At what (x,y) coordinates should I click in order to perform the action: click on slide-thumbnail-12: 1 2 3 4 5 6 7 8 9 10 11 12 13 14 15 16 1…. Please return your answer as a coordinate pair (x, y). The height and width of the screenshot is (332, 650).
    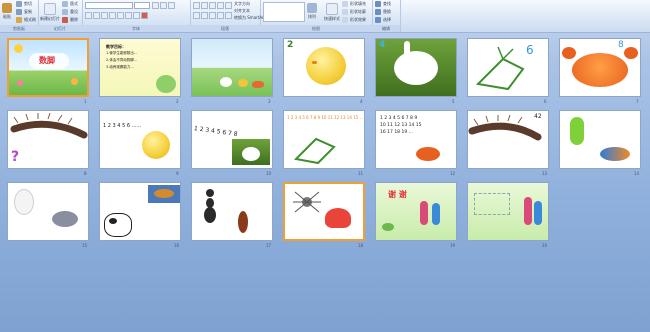
    Looking at the image, I should click on (416, 139).